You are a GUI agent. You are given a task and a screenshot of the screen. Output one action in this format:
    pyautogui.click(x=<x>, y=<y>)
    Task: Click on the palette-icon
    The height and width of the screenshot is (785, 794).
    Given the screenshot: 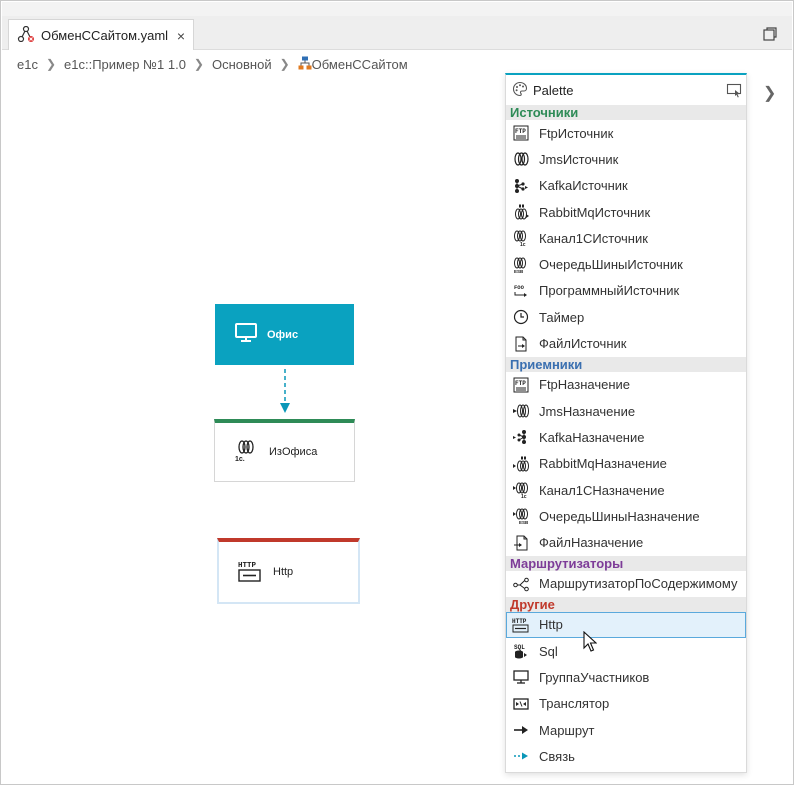 What is the action you would take?
    pyautogui.click(x=520, y=90)
    